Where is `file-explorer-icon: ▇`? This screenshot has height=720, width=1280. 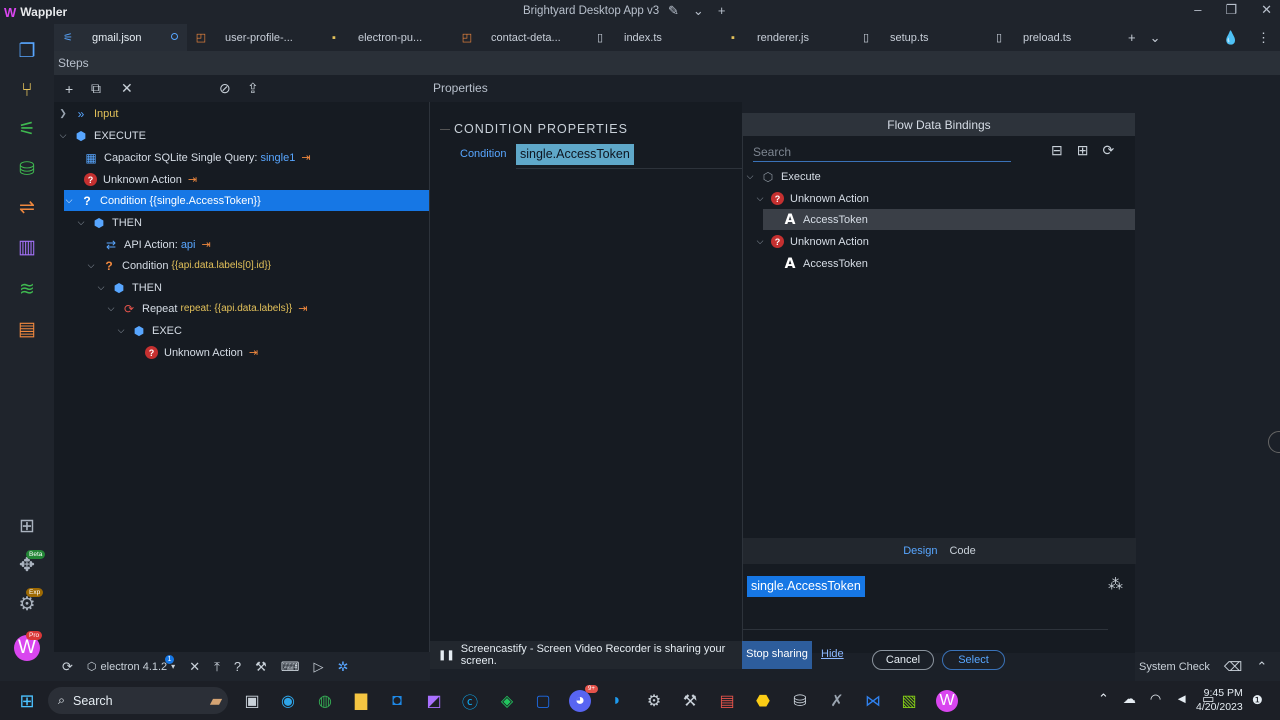 file-explorer-icon: ▇ is located at coordinates (361, 701).